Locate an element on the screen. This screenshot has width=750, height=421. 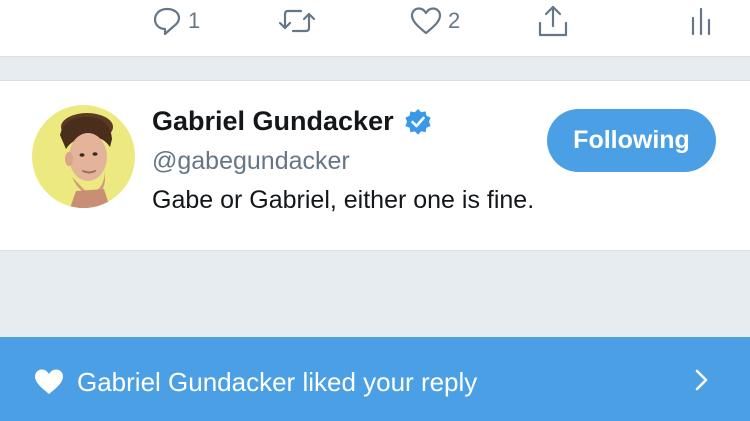
retweet-icon is located at coordinates (297, 21).